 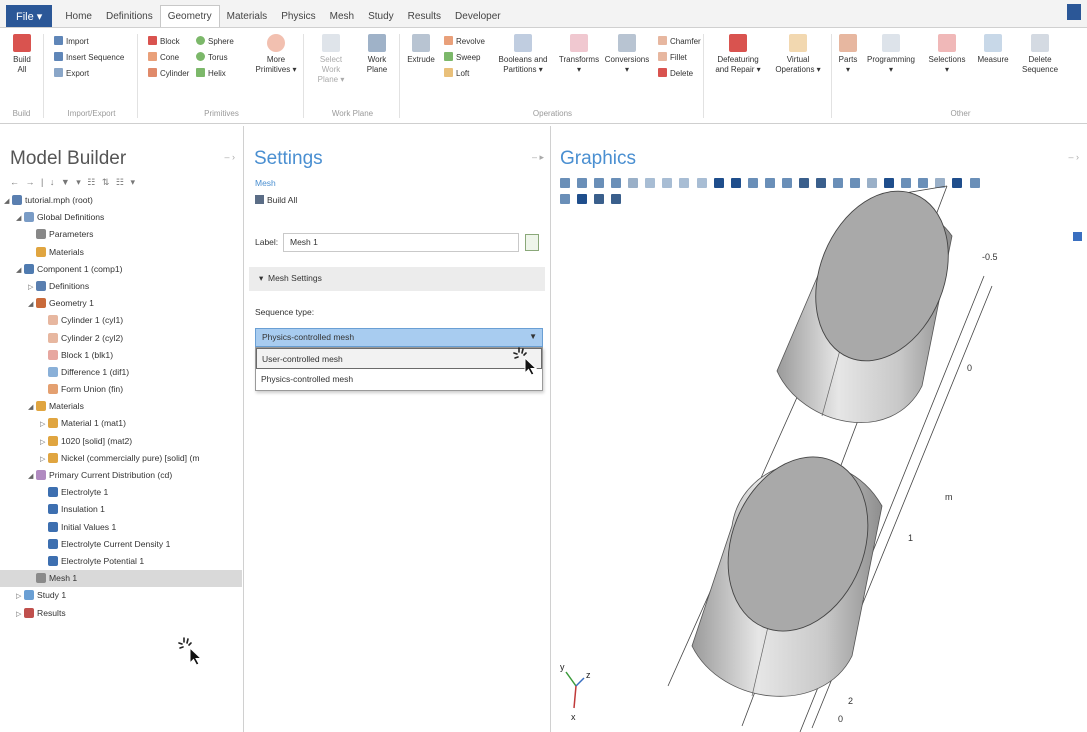 What do you see at coordinates (29, 16) in the screenshot?
I see `file-menu-button: File ▾` at bounding box center [29, 16].